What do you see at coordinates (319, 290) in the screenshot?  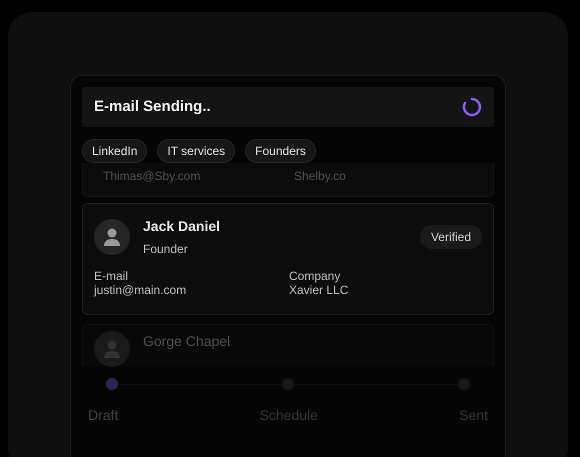 I see `company-value: Xavier LLC` at bounding box center [319, 290].